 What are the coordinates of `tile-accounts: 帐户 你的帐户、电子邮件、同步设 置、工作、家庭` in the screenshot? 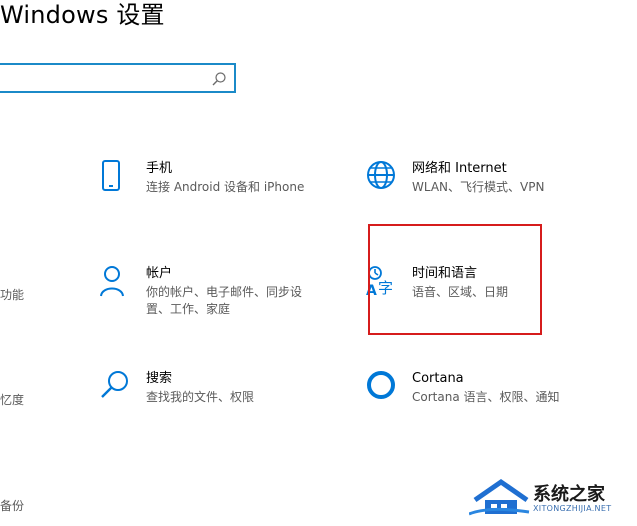 It's located at (215, 293).